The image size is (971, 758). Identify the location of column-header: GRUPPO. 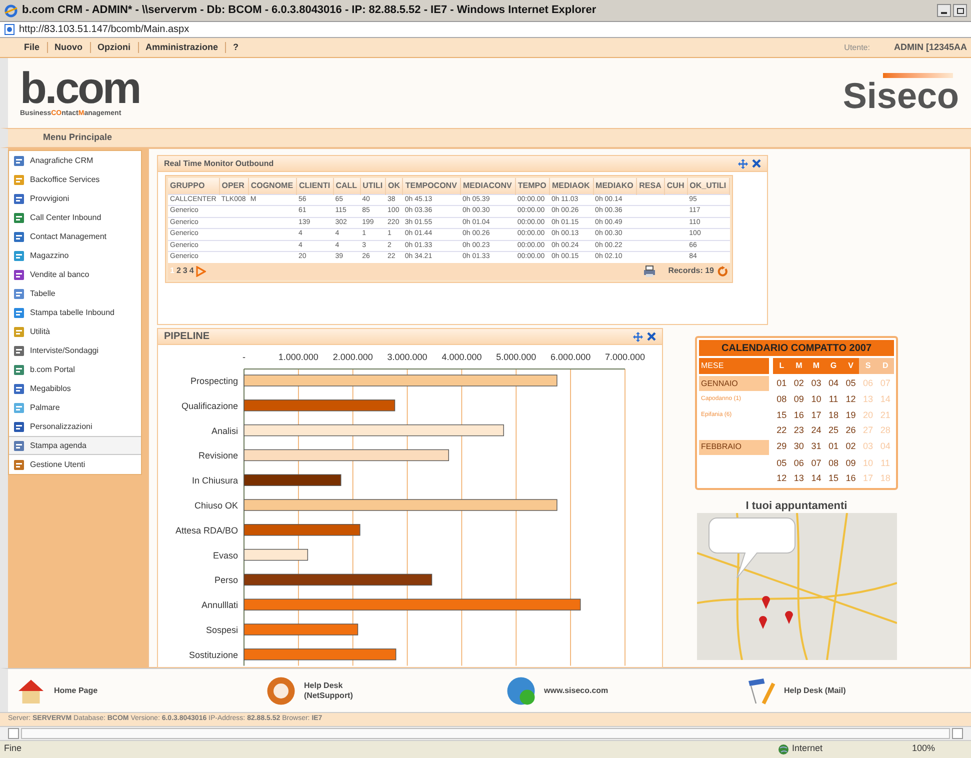
(194, 186).